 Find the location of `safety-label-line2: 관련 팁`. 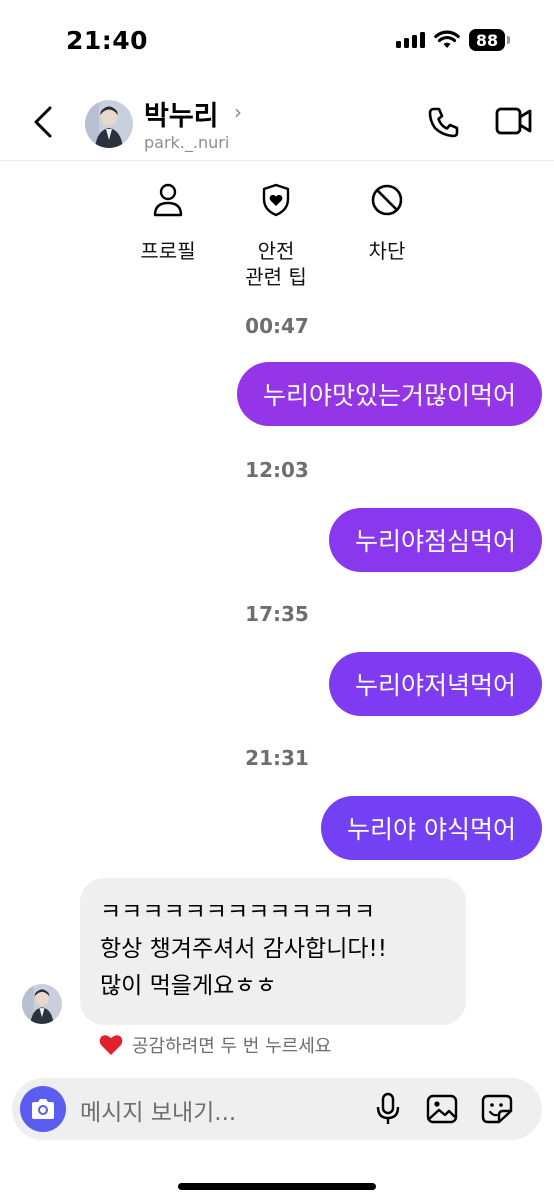

safety-label-line2: 관련 팁 is located at coordinates (276, 277).